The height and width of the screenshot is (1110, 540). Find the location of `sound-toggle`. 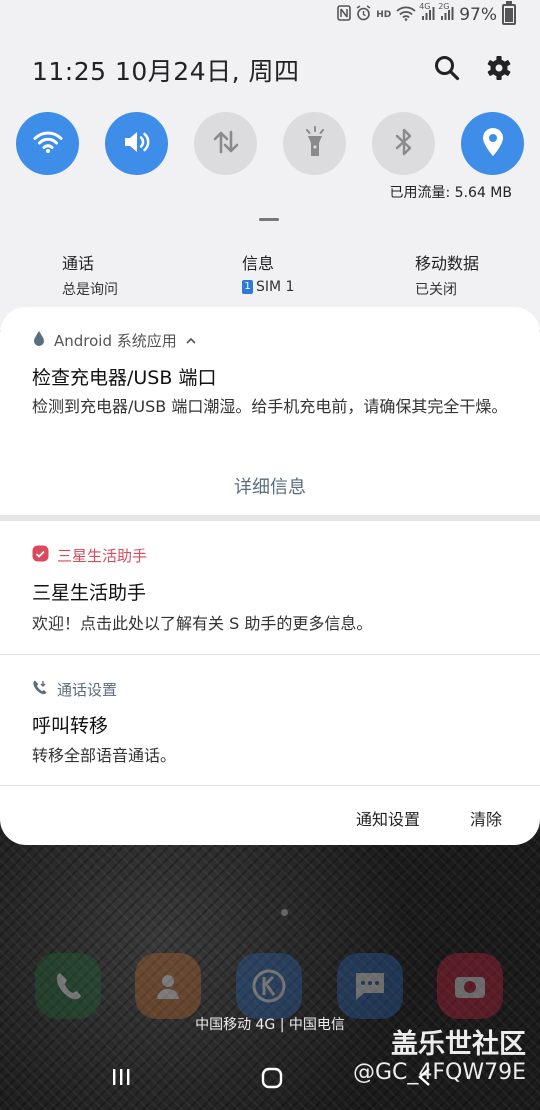

sound-toggle is located at coordinates (136, 143).